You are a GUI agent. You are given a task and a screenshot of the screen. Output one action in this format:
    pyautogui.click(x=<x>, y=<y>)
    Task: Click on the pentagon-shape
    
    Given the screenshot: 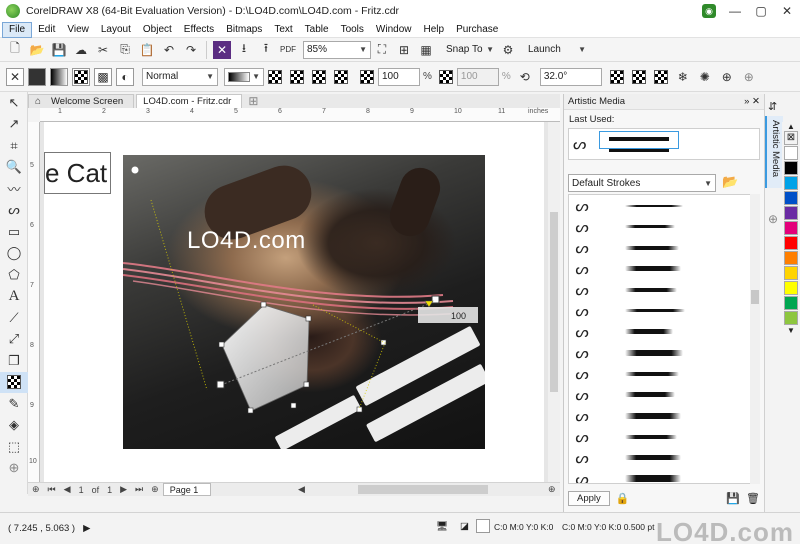 What is the action you would take?
    pyautogui.click(x=265, y=358)
    